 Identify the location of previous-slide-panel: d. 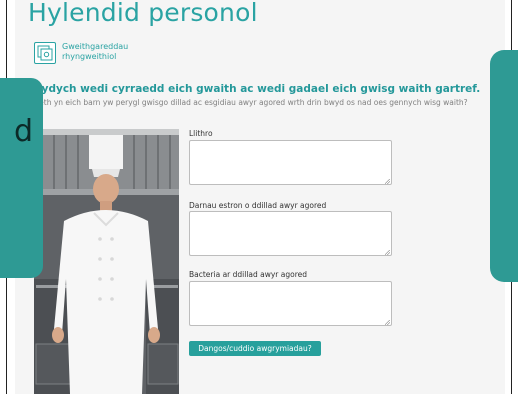
(21, 178).